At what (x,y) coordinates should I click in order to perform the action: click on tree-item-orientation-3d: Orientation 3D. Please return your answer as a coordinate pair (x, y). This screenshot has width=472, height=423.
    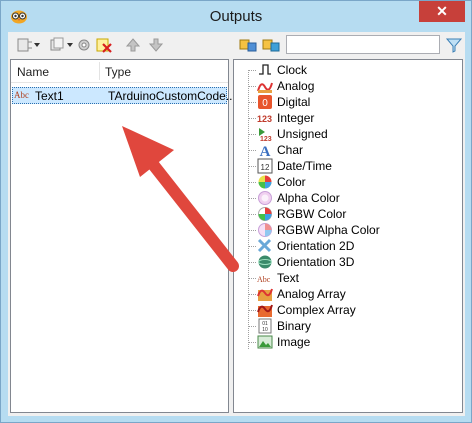
    Looking at the image, I should click on (334, 262).